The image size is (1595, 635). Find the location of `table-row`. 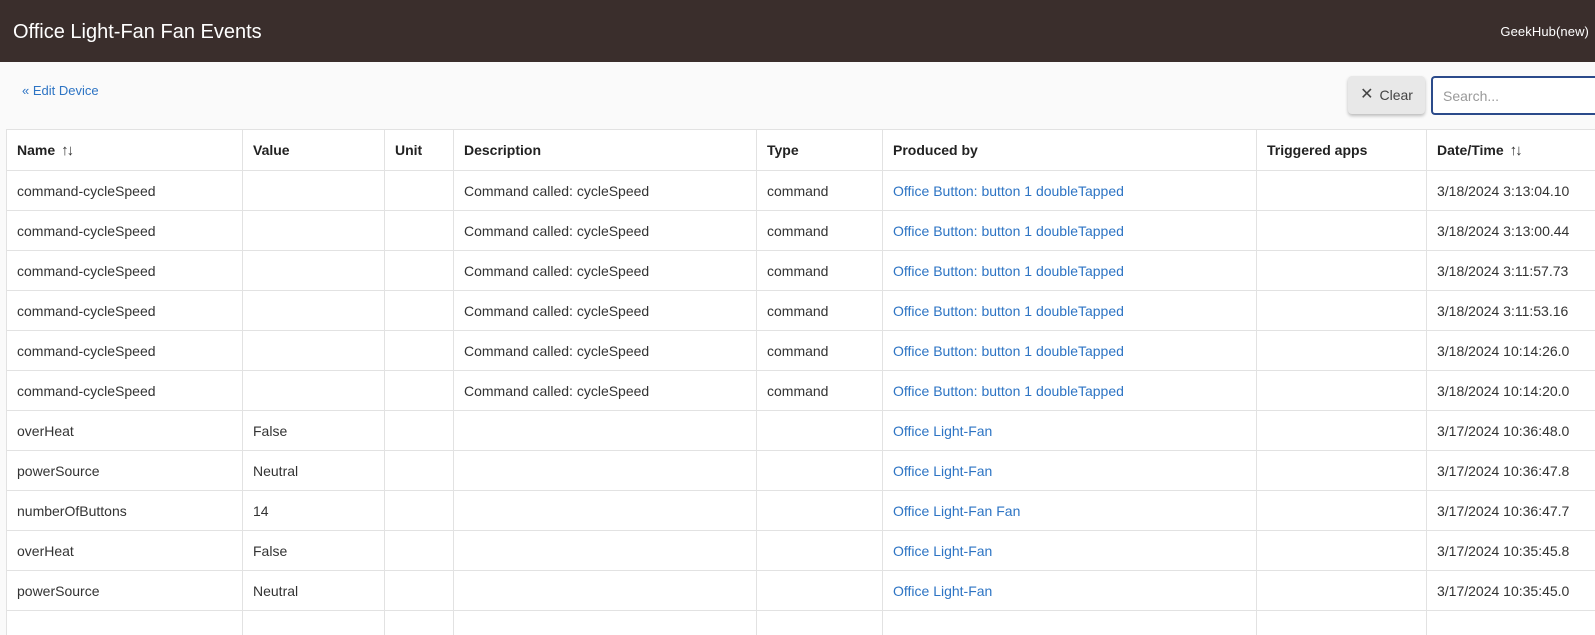

table-row is located at coordinates (800, 622).